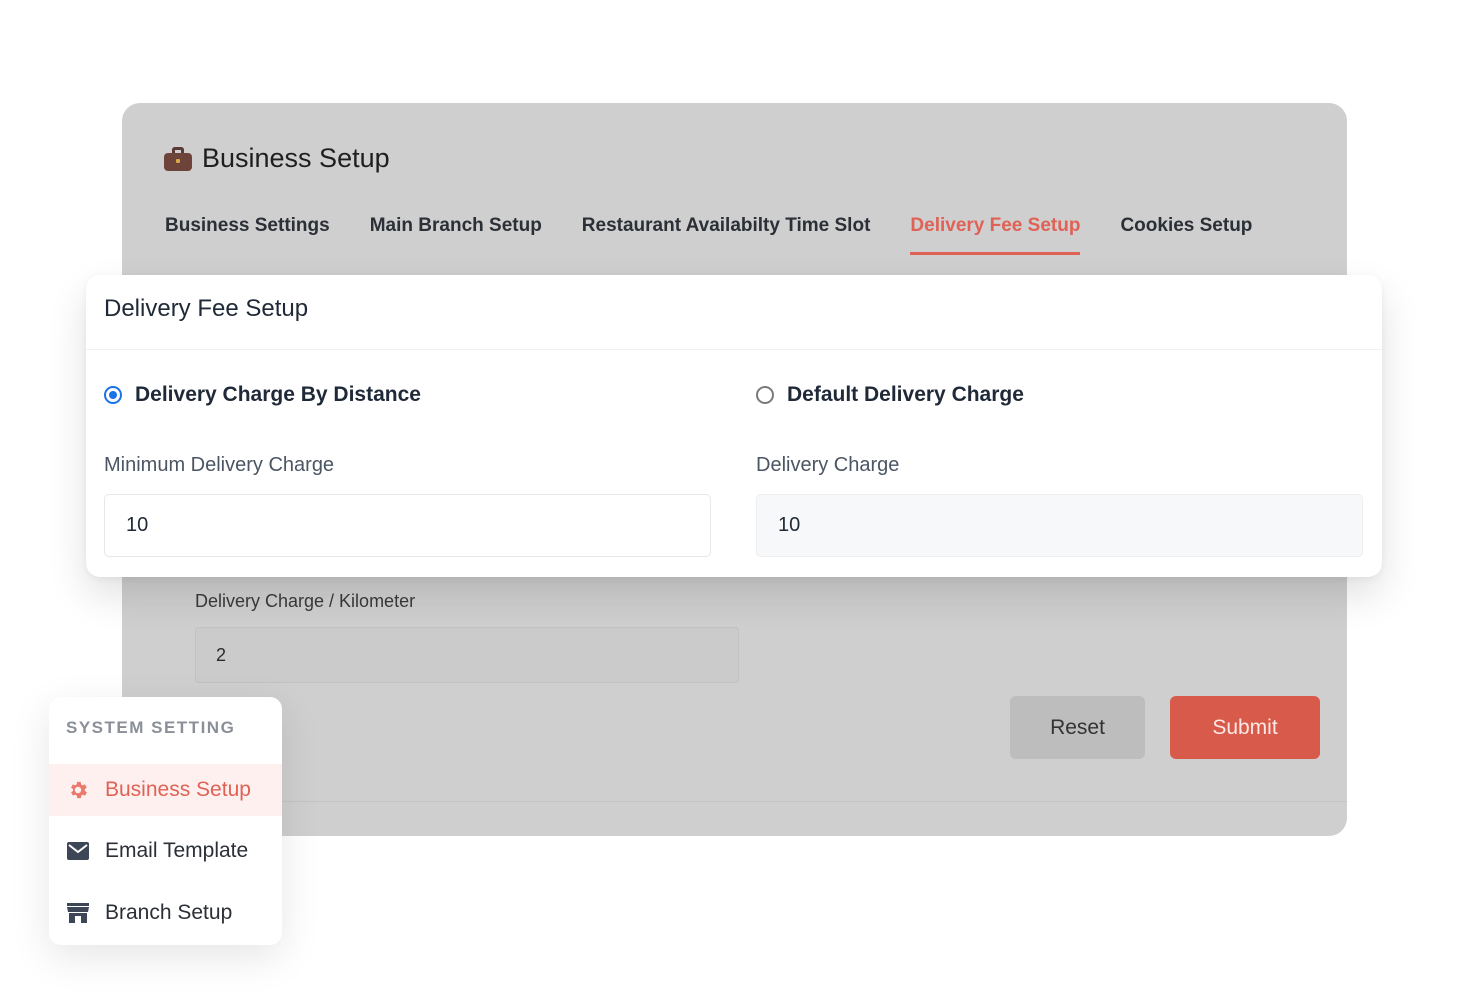 The image size is (1468, 992). What do you see at coordinates (734, 801) in the screenshot?
I see `panel-divider` at bounding box center [734, 801].